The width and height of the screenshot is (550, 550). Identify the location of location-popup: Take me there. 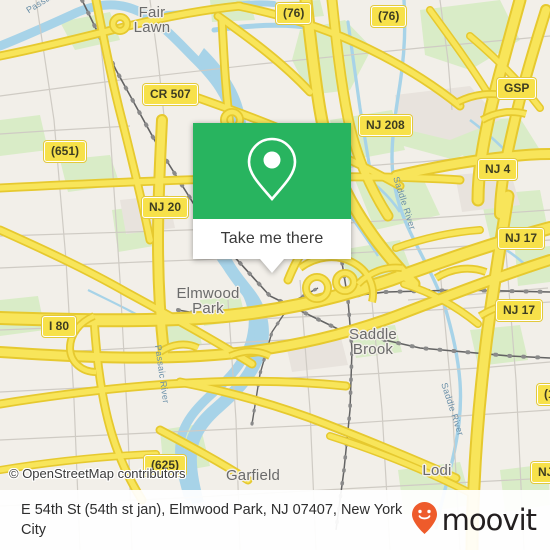
(272, 198).